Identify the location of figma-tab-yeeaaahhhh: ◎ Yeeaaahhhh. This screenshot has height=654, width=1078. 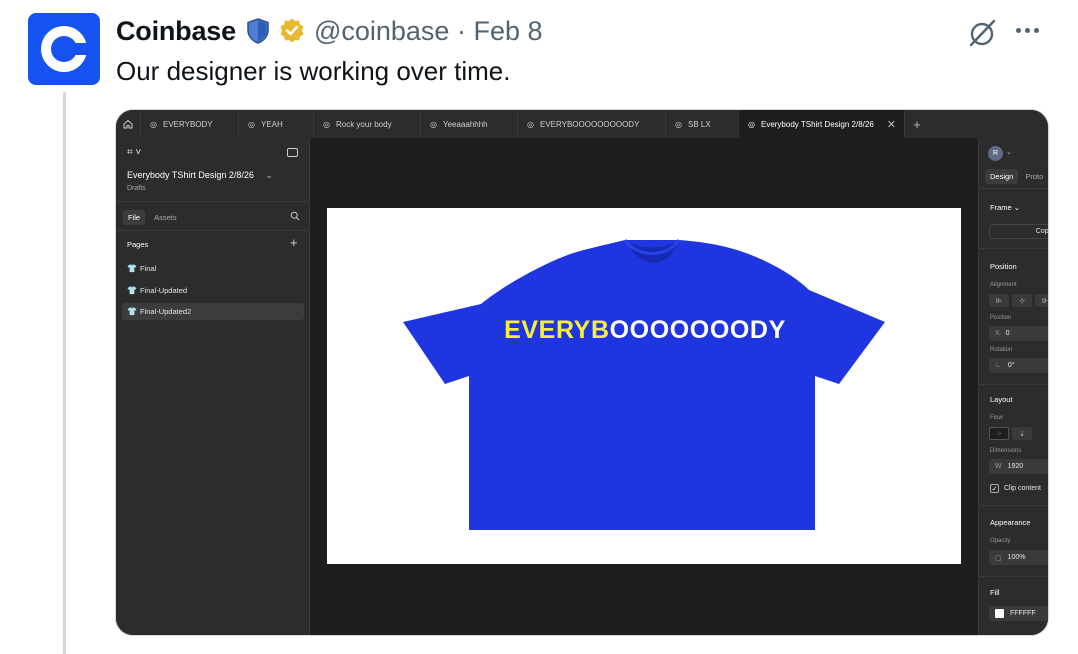
(469, 124).